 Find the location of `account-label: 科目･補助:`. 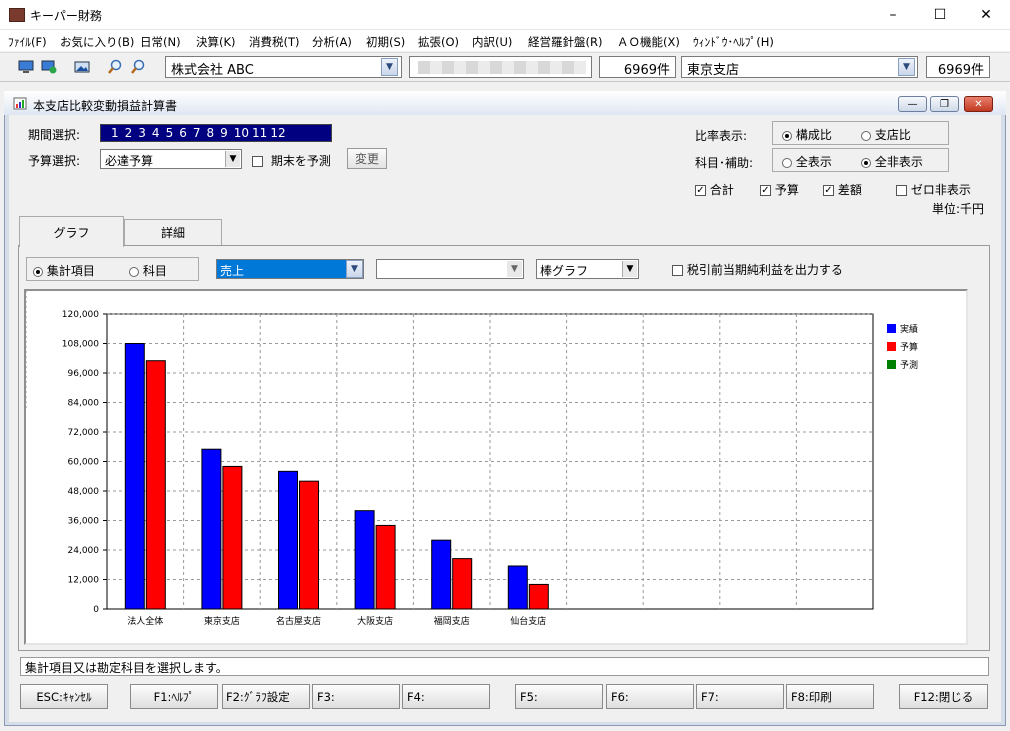

account-label: 科目･補助: is located at coordinates (724, 163).